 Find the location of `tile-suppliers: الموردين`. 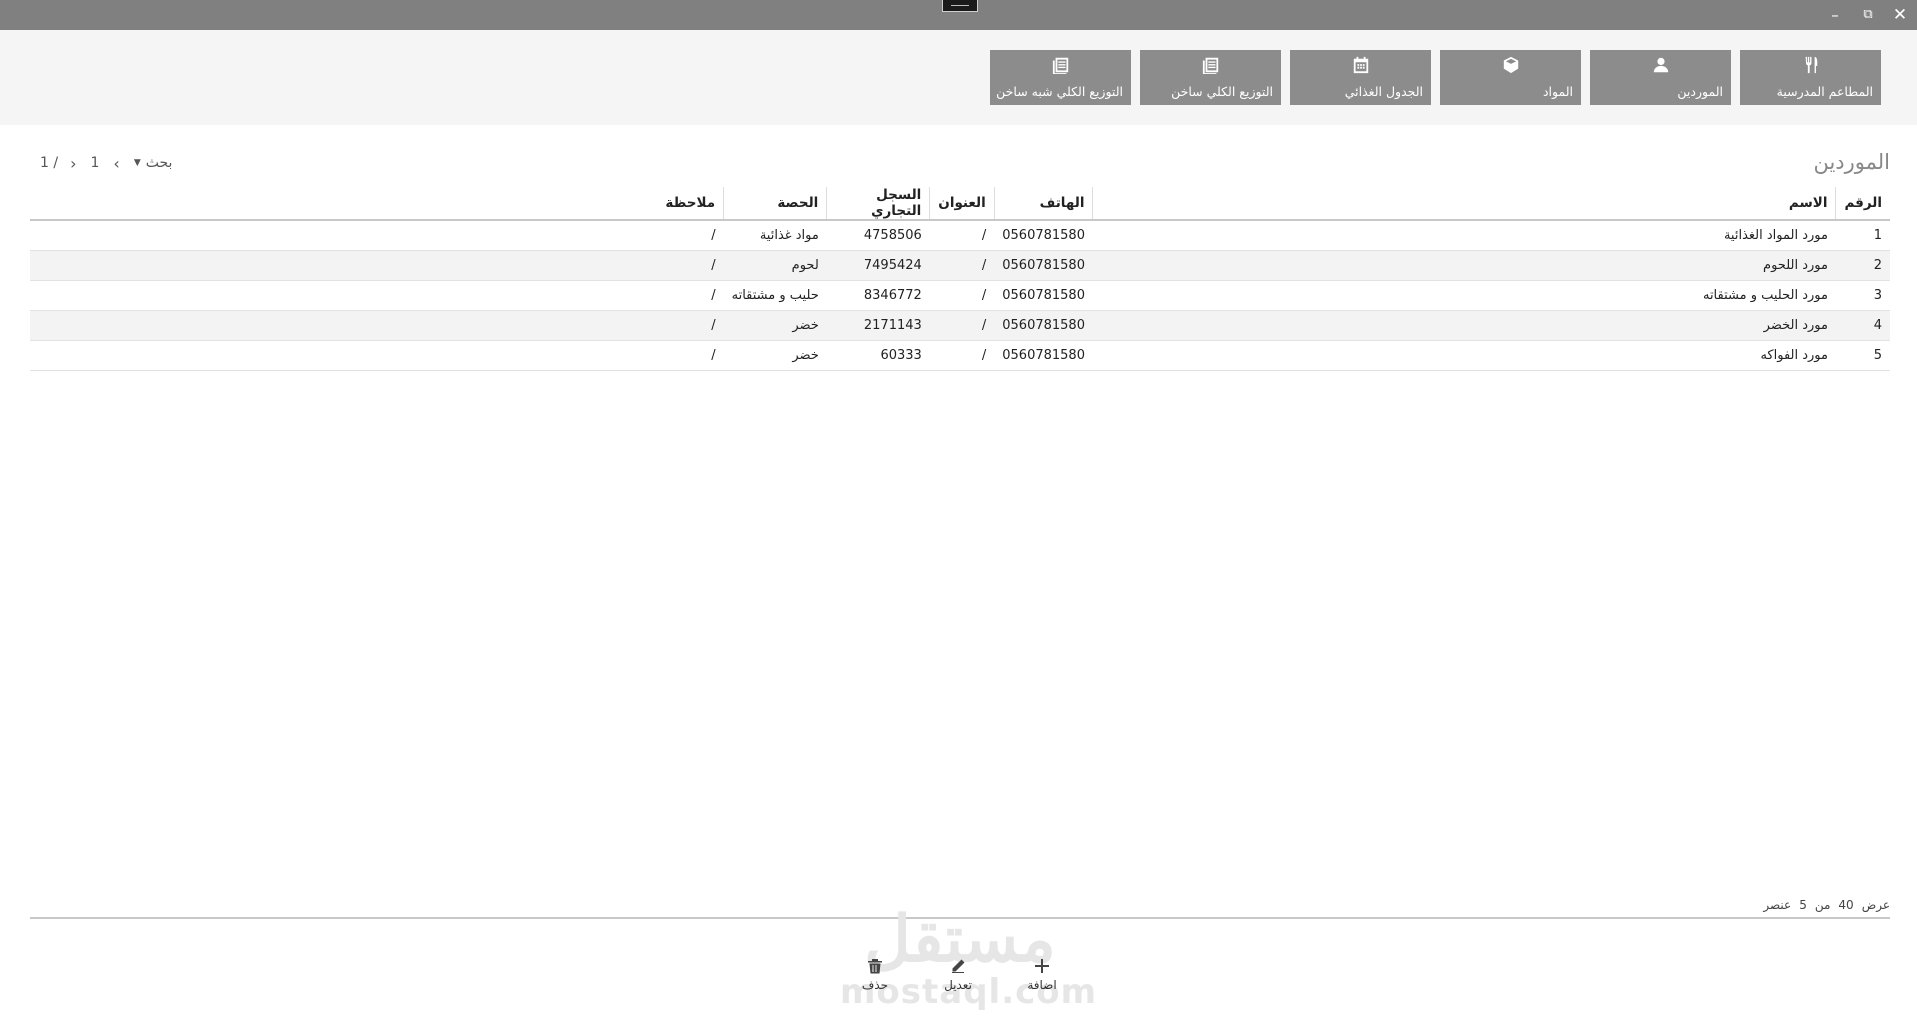

tile-suppliers: الموردين is located at coordinates (1660, 77).